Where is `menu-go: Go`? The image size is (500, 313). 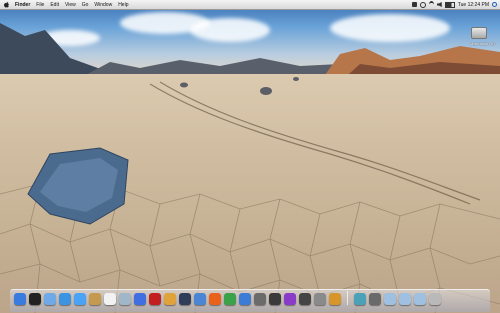 menu-go: Go is located at coordinates (85, 5).